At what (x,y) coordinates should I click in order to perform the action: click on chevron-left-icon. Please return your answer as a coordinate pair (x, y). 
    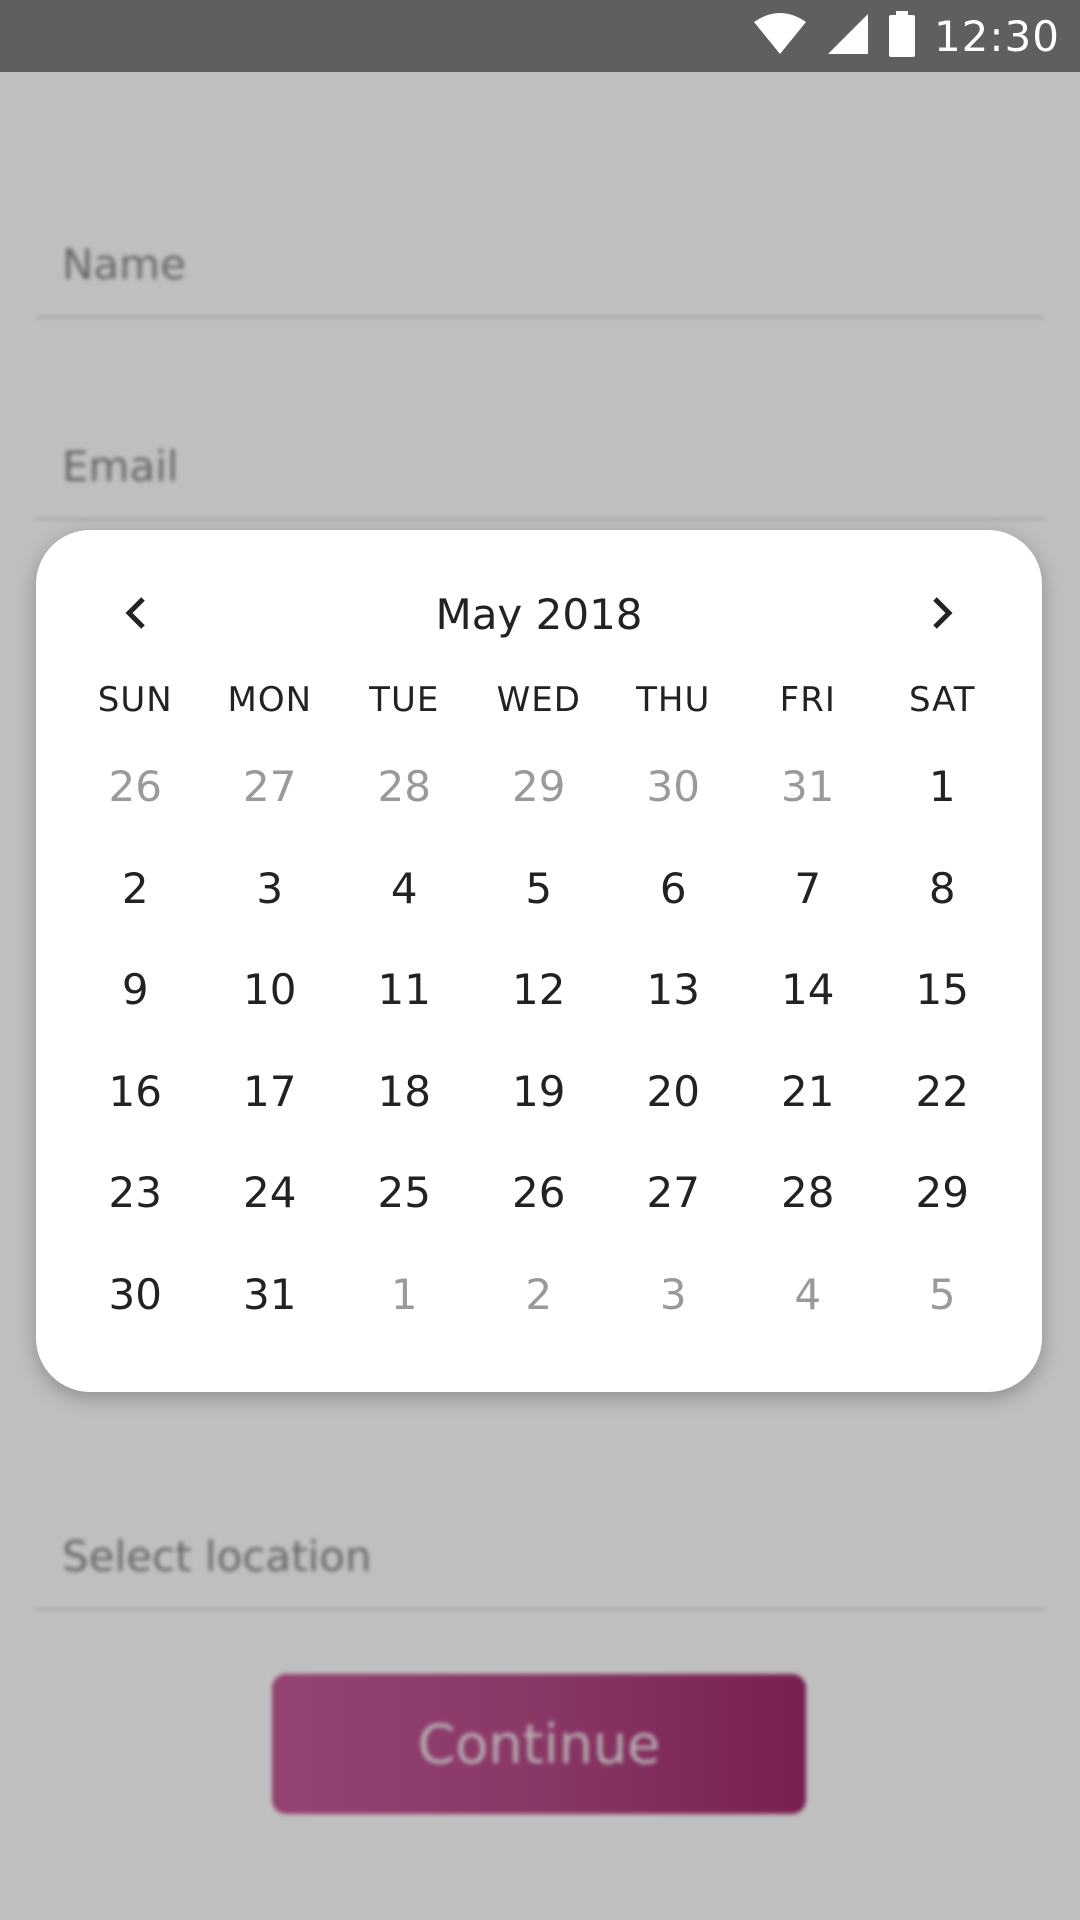
    Looking at the image, I should click on (136, 615).